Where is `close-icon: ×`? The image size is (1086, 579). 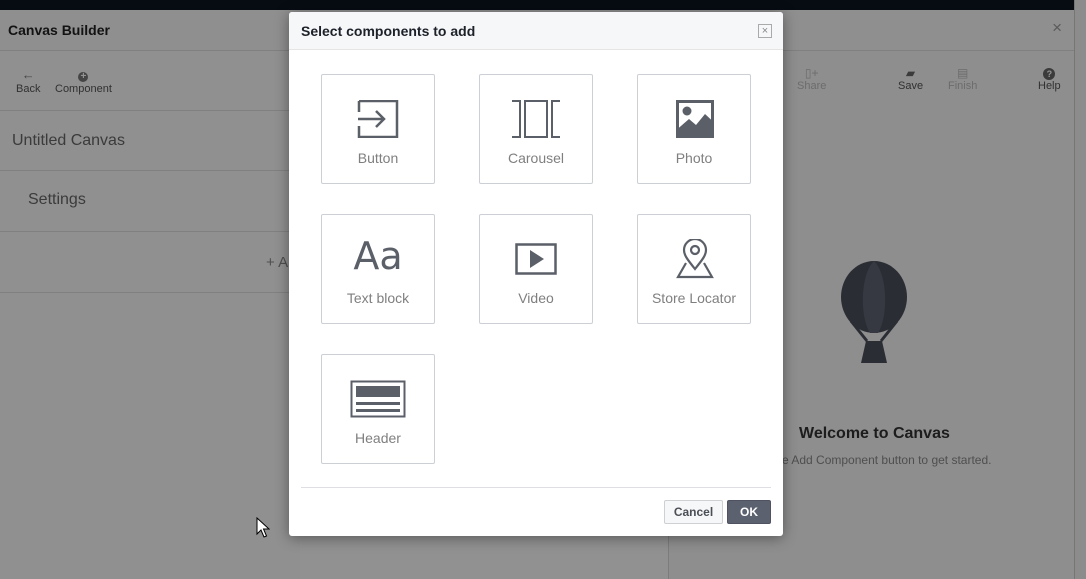 close-icon: × is located at coordinates (765, 31).